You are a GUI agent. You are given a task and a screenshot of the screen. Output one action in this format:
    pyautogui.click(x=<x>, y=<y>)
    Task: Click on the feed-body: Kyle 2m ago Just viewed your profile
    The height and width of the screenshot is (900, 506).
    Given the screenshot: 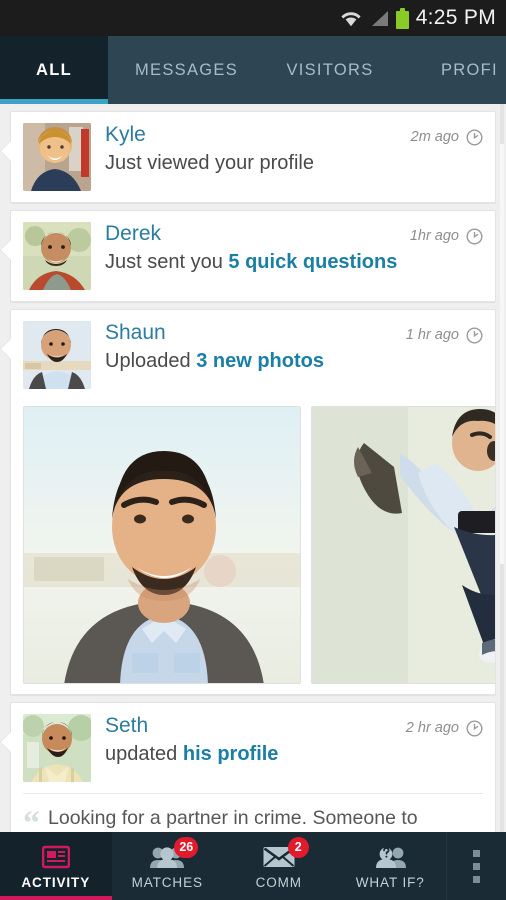 What is the action you would take?
    pyautogui.click(x=287, y=149)
    